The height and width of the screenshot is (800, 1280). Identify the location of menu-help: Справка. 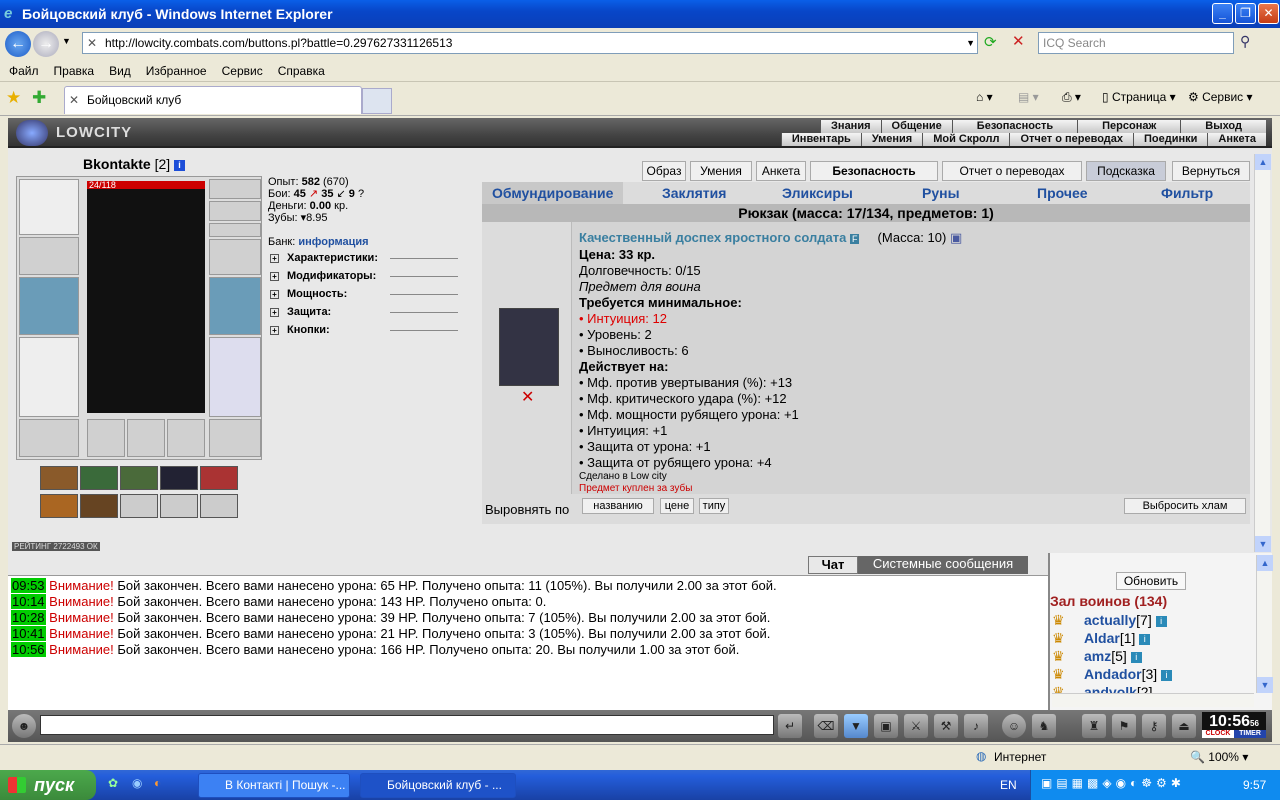
(300, 69).